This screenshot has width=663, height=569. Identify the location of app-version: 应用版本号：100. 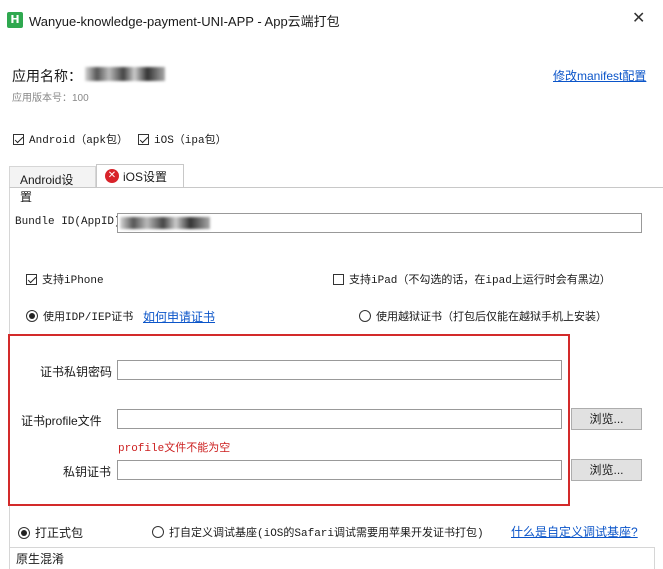
(50, 98).